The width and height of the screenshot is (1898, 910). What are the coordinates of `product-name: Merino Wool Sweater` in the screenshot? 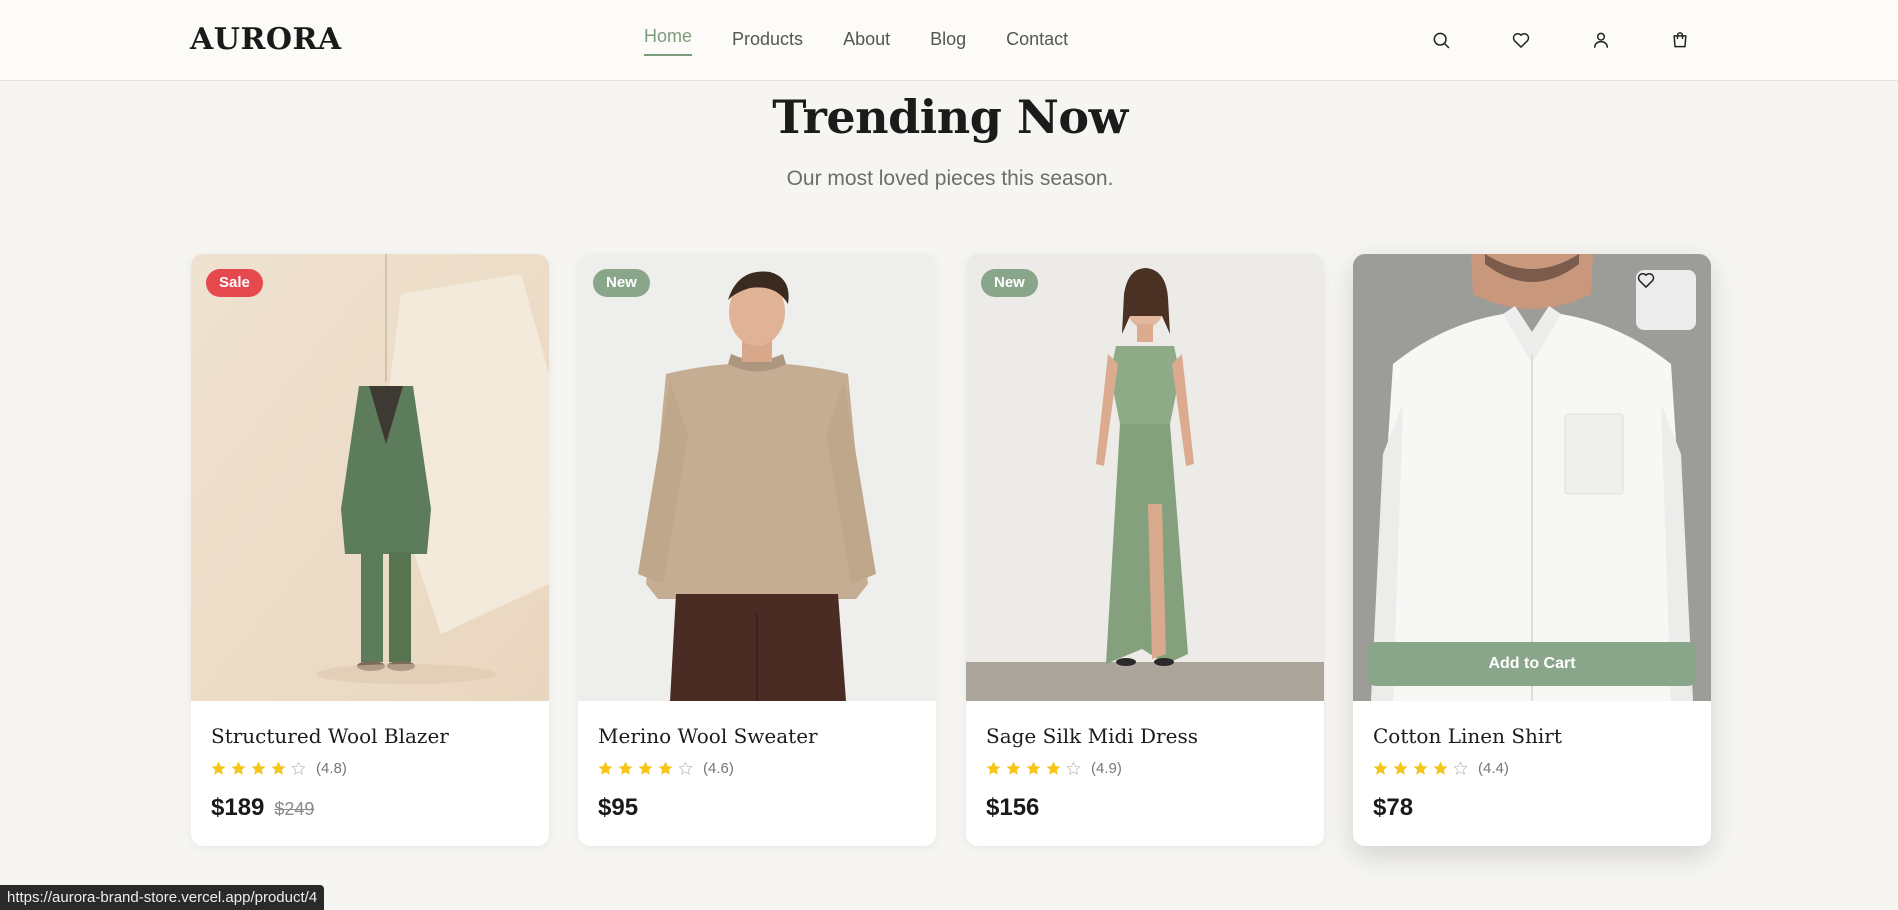 It's located at (708, 736).